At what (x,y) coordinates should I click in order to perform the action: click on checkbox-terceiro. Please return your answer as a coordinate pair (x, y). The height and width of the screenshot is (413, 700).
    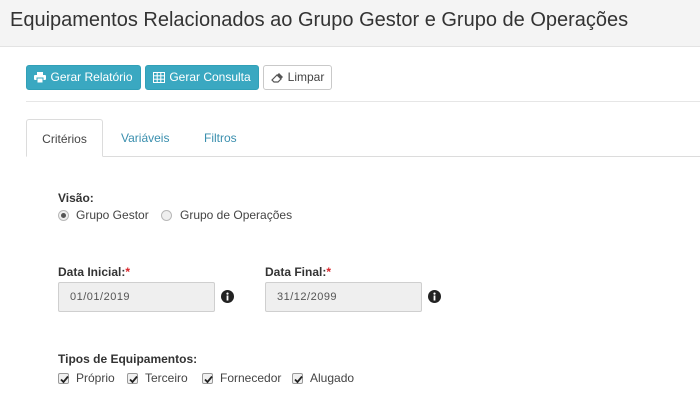
    Looking at the image, I should click on (132, 378).